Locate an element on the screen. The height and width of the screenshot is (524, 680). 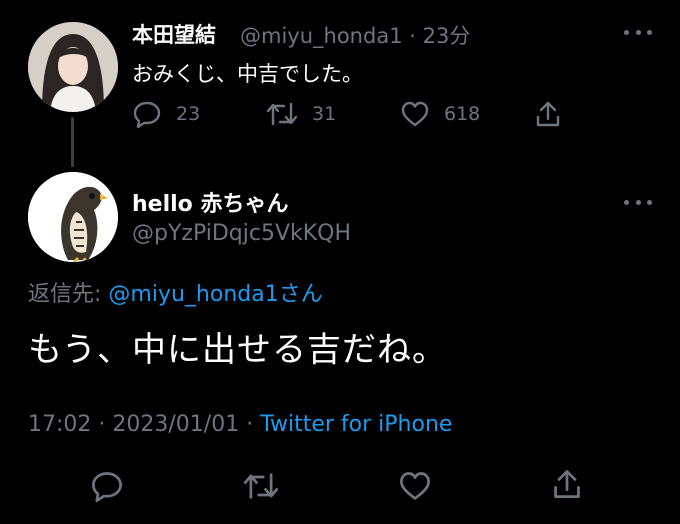
reply-to-label: 返信先: is located at coordinates (65, 294).